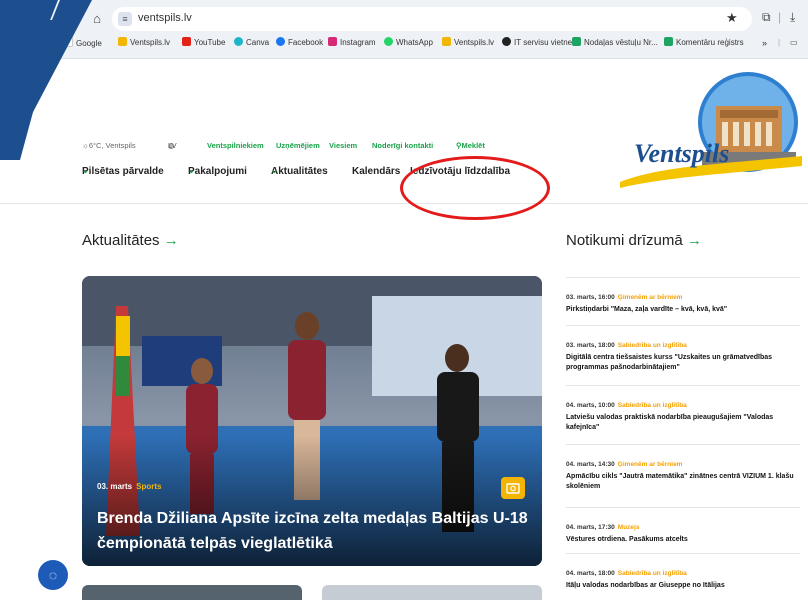 The height and width of the screenshot is (601, 808). I want to click on event-date: 04. marts, 18:00, so click(590, 573).